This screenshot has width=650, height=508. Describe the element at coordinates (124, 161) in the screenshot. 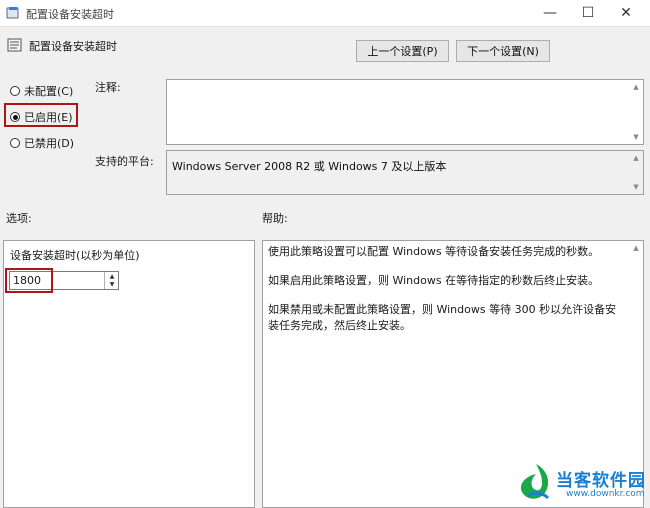

I see `platform-label: 支持的平台:` at that location.